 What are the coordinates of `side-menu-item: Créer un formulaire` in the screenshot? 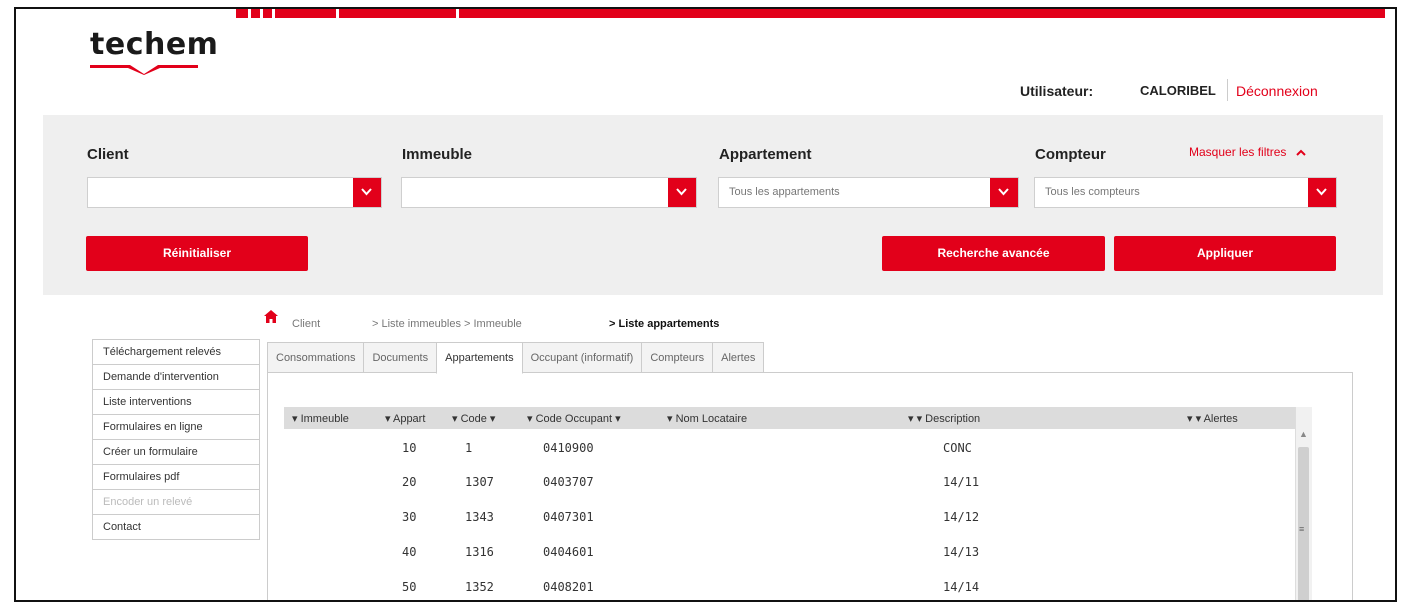 It's located at (176, 452).